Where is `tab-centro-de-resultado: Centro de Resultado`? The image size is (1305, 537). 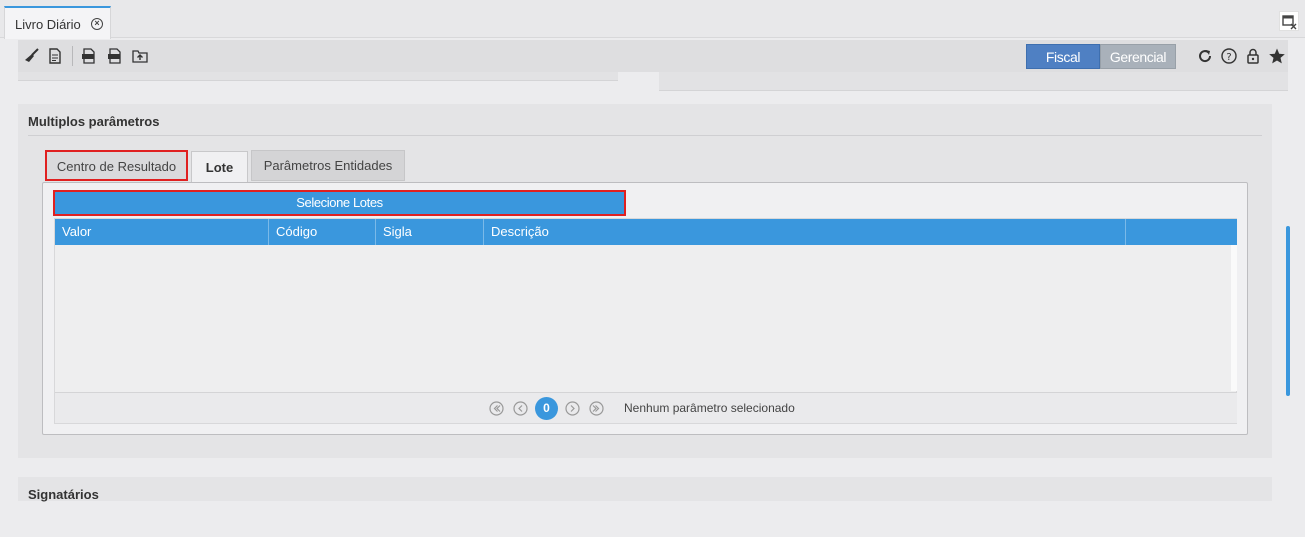
tab-centro-de-resultado: Centro de Resultado is located at coordinates (116, 165).